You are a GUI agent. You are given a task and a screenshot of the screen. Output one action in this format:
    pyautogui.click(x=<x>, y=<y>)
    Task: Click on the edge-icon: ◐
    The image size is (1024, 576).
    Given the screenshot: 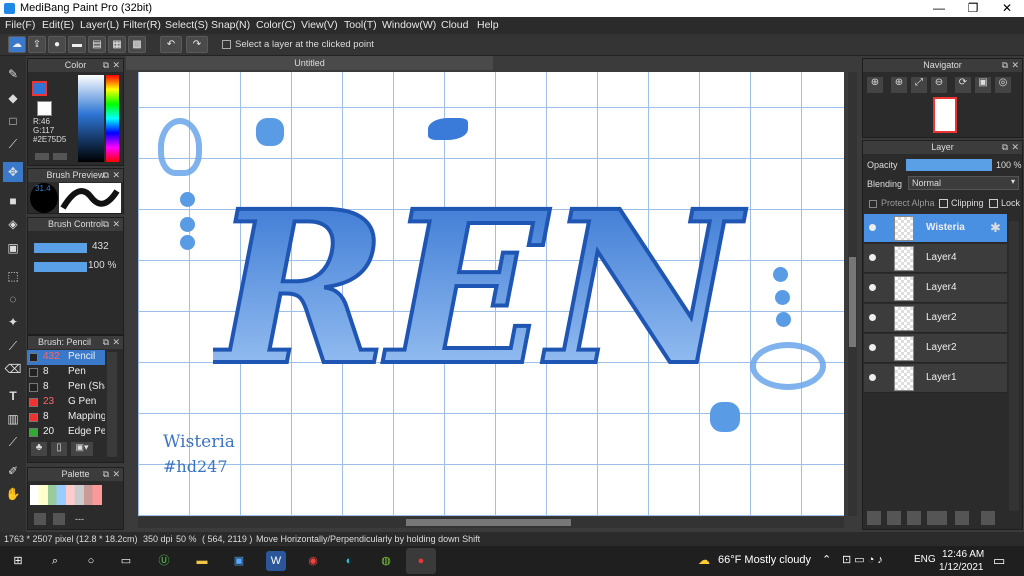 What is the action you would take?
    pyautogui.click(x=349, y=561)
    